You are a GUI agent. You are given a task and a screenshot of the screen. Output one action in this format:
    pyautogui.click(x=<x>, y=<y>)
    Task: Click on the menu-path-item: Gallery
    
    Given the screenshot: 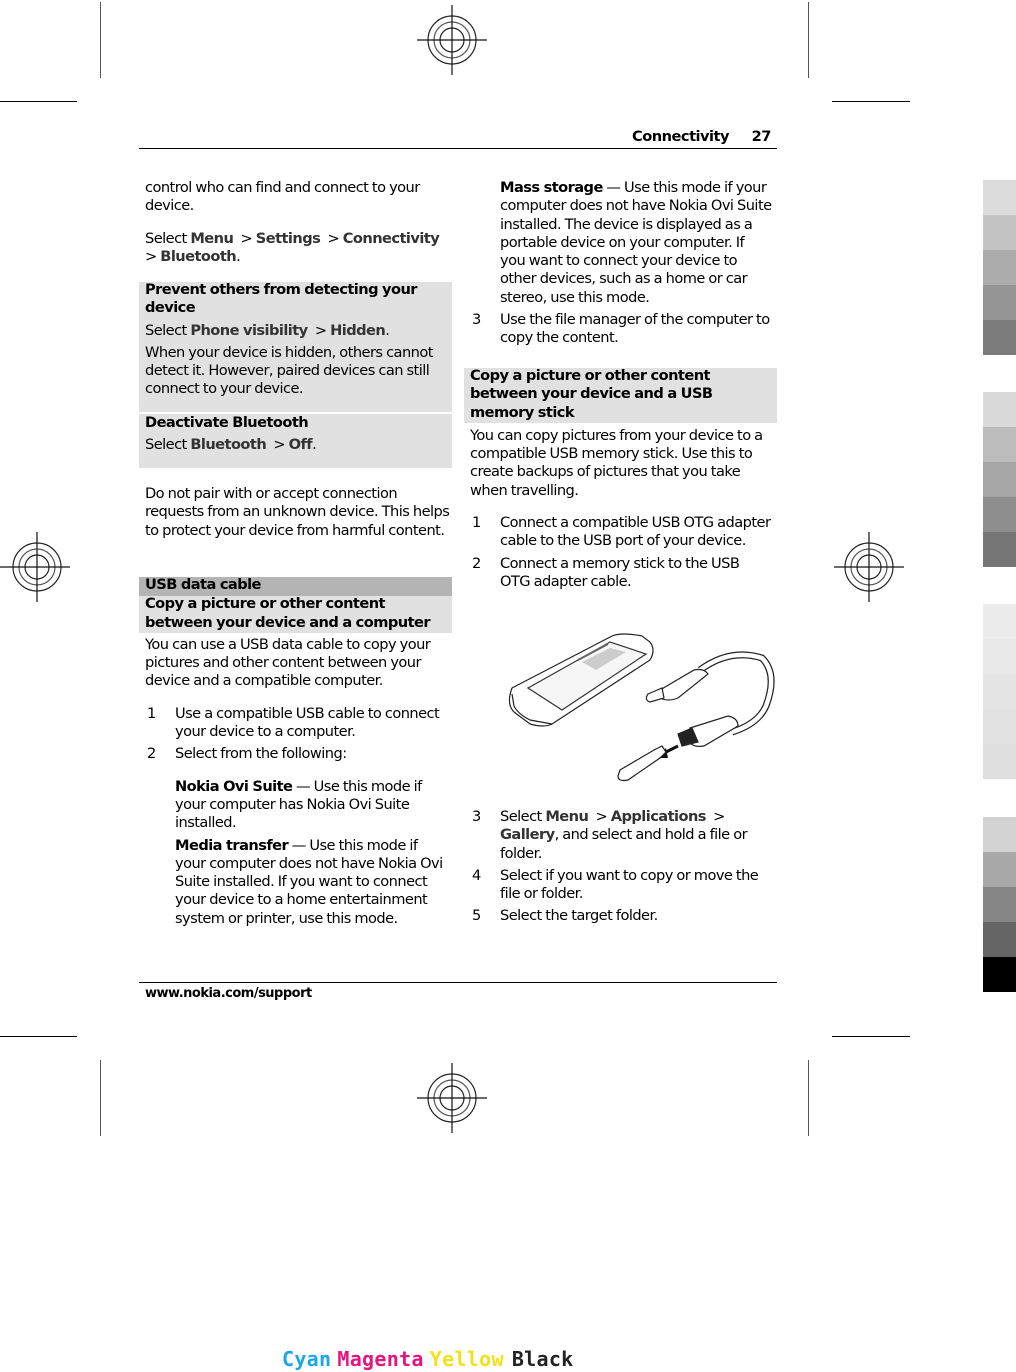 What is the action you would take?
    pyautogui.click(x=527, y=835)
    